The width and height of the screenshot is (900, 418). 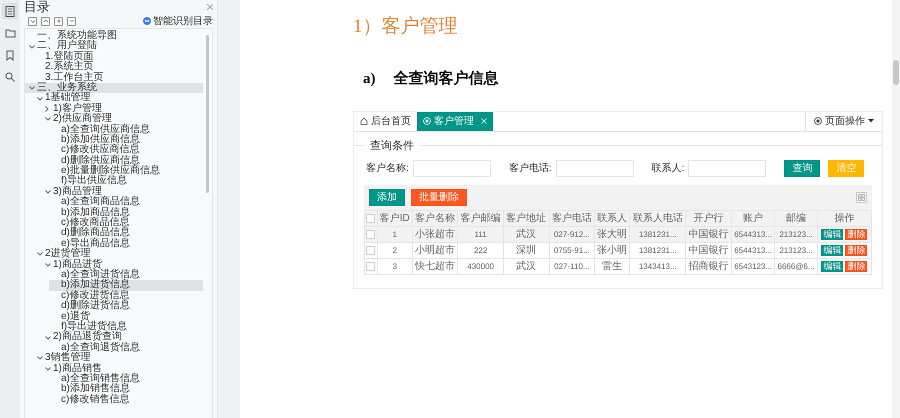 I want to click on table-cell: 小明超市, so click(x=435, y=250).